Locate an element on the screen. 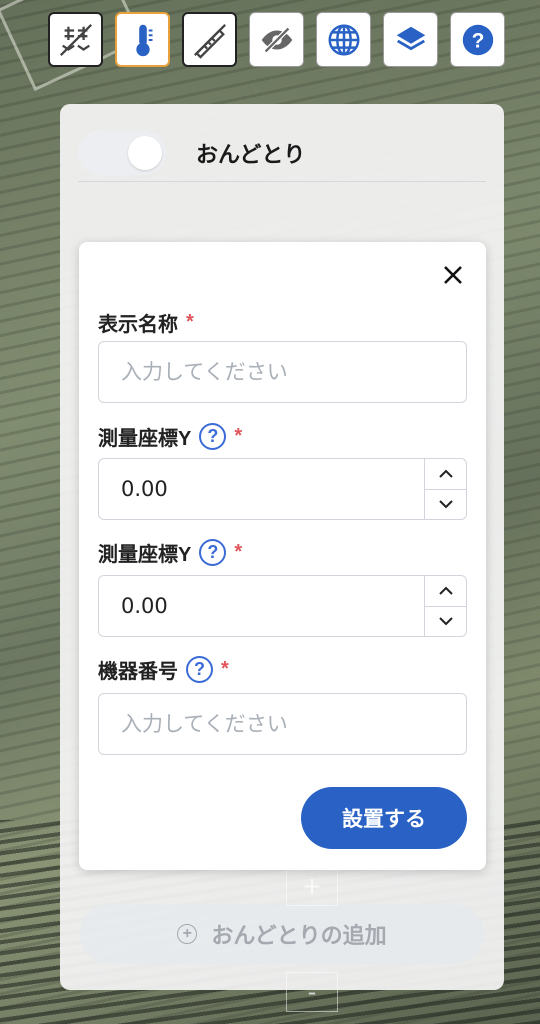 This screenshot has height=1024, width=540. layer-row-ondotori: おんどとり is located at coordinates (282, 156).